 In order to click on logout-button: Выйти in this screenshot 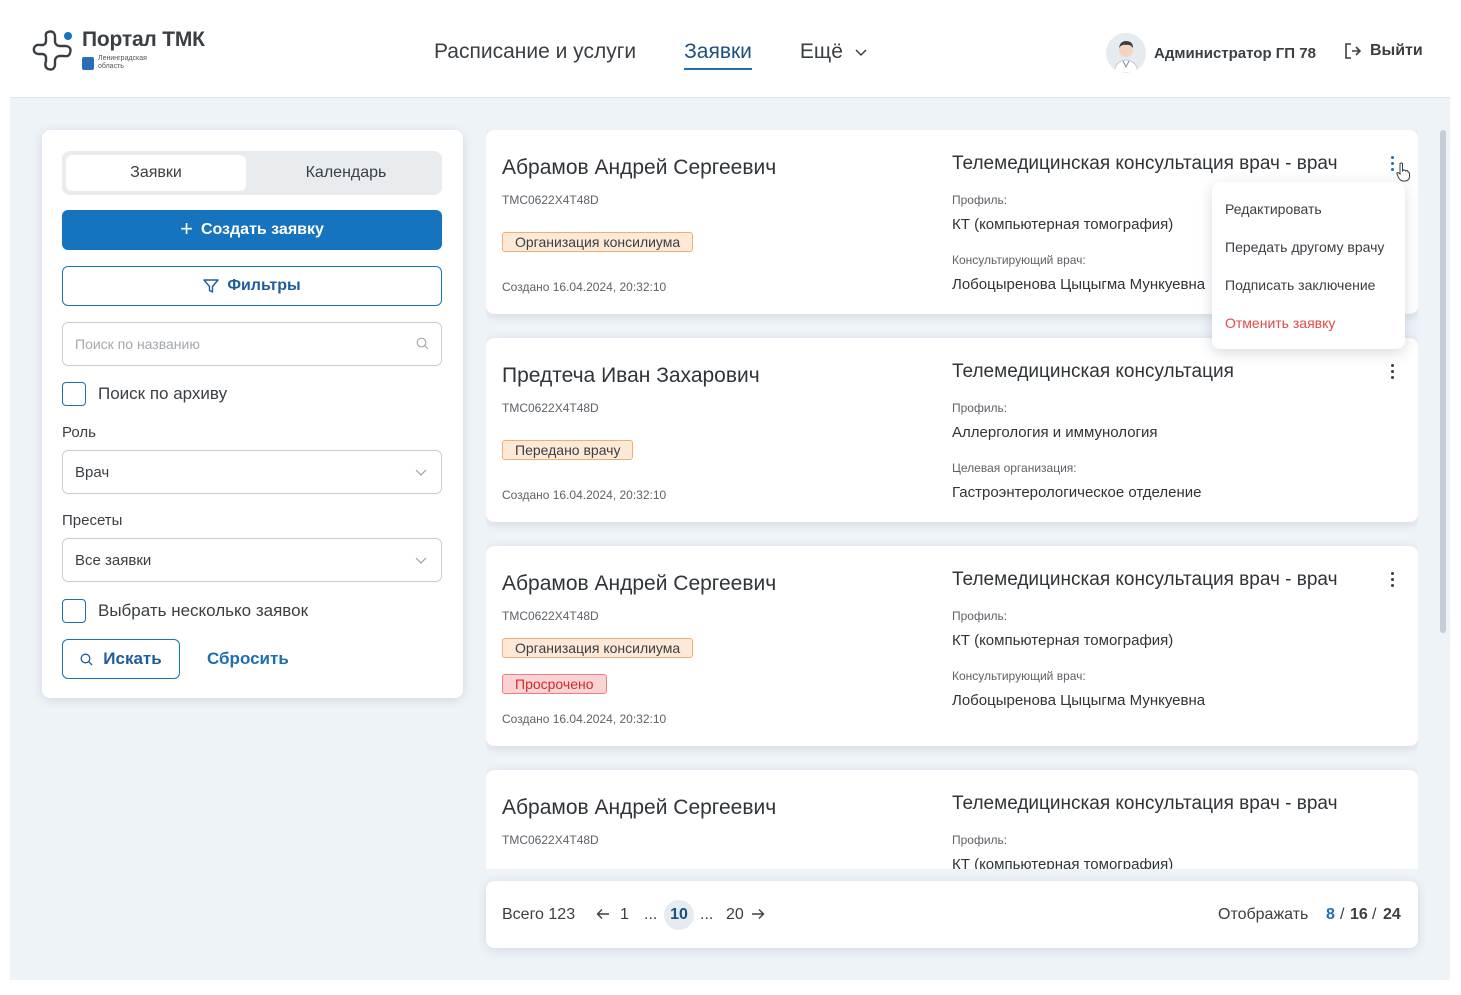, I will do `click(1383, 51)`.